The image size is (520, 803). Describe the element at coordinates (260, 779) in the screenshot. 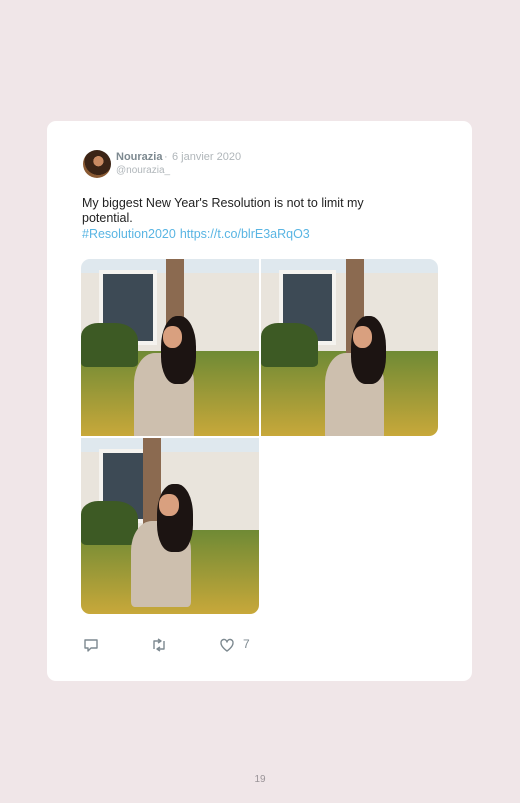

I see `page-number: 19` at that location.